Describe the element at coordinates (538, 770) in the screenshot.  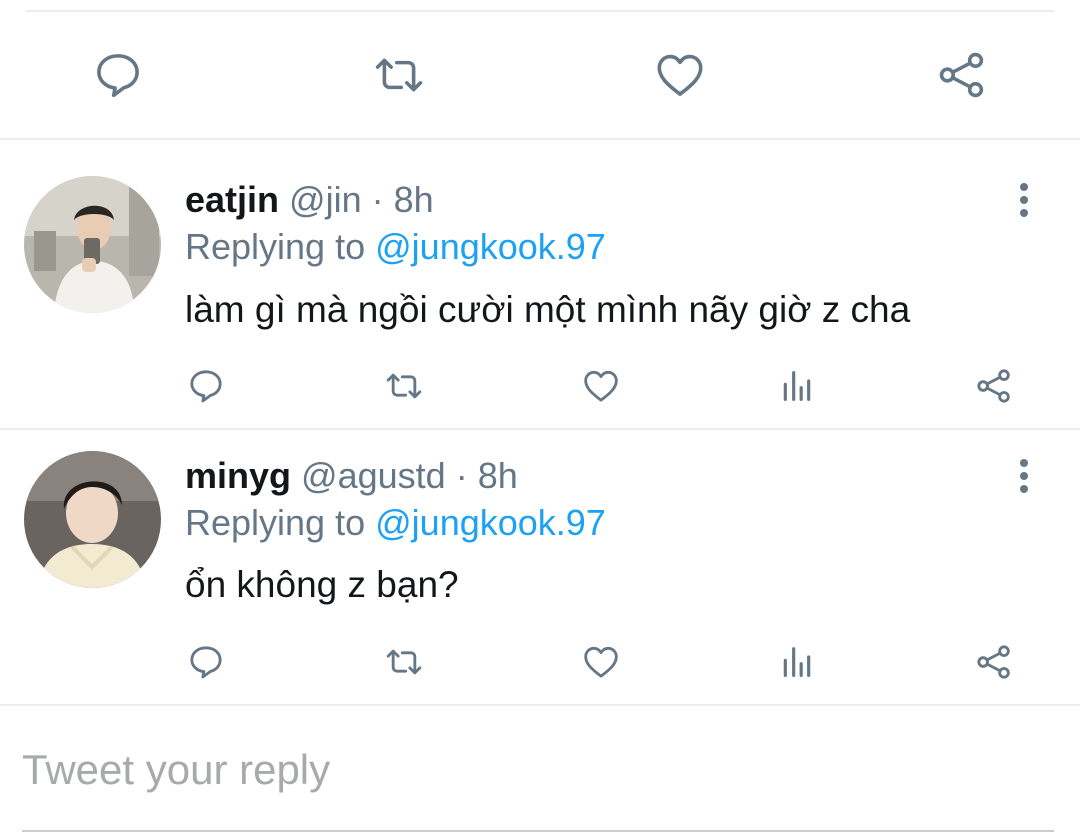
I see `reply-composer-input: Tweet your reply` at that location.